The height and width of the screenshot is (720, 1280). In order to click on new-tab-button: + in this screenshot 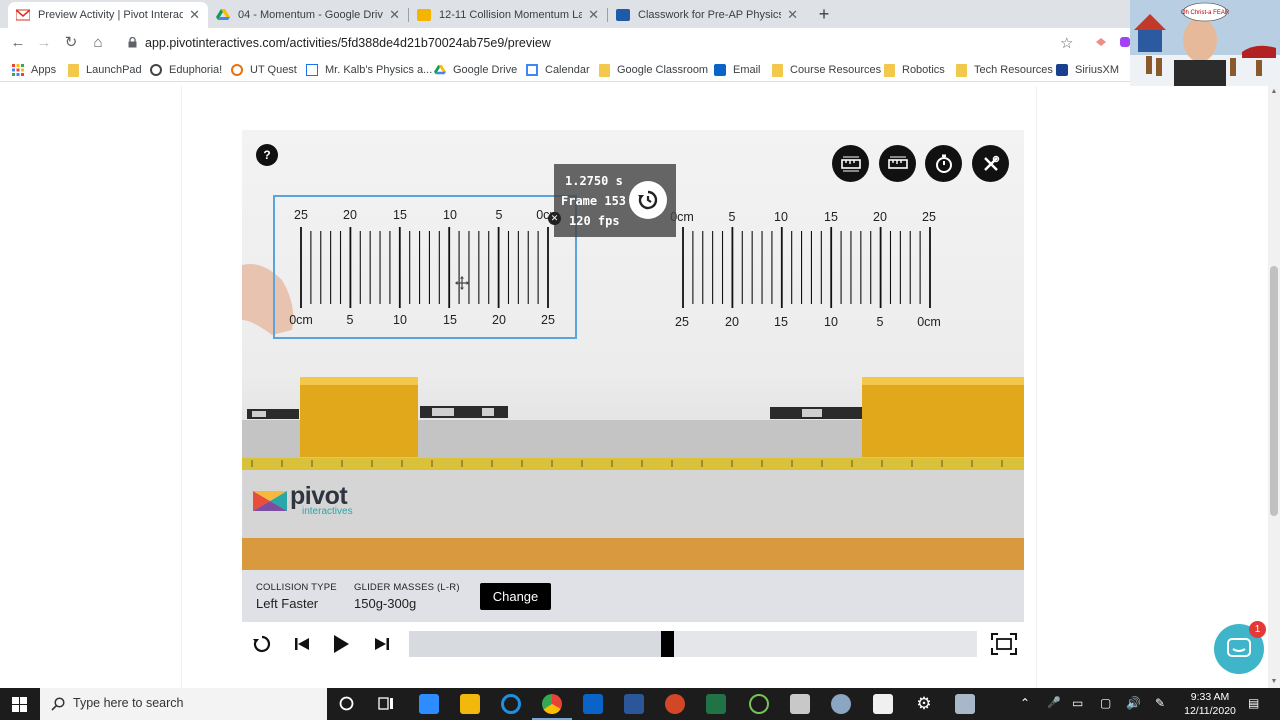, I will do `click(824, 14)`.